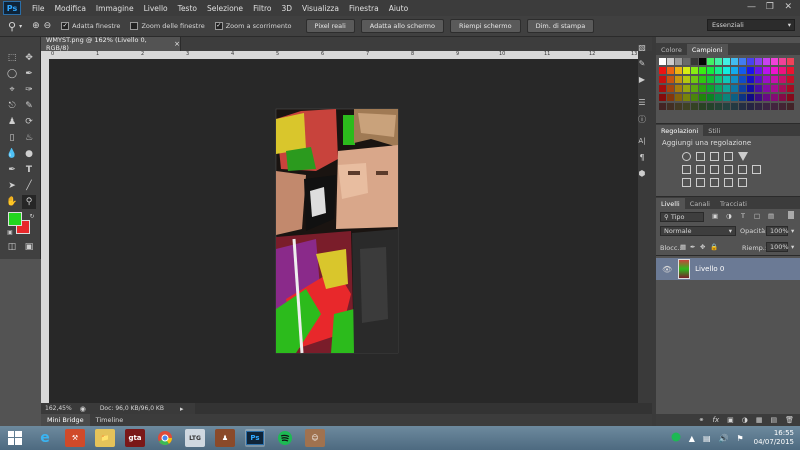 This screenshot has height=450, width=800. What do you see at coordinates (728, 269) in the screenshot?
I see `layer-row: 👁 Livello 0` at bounding box center [728, 269].